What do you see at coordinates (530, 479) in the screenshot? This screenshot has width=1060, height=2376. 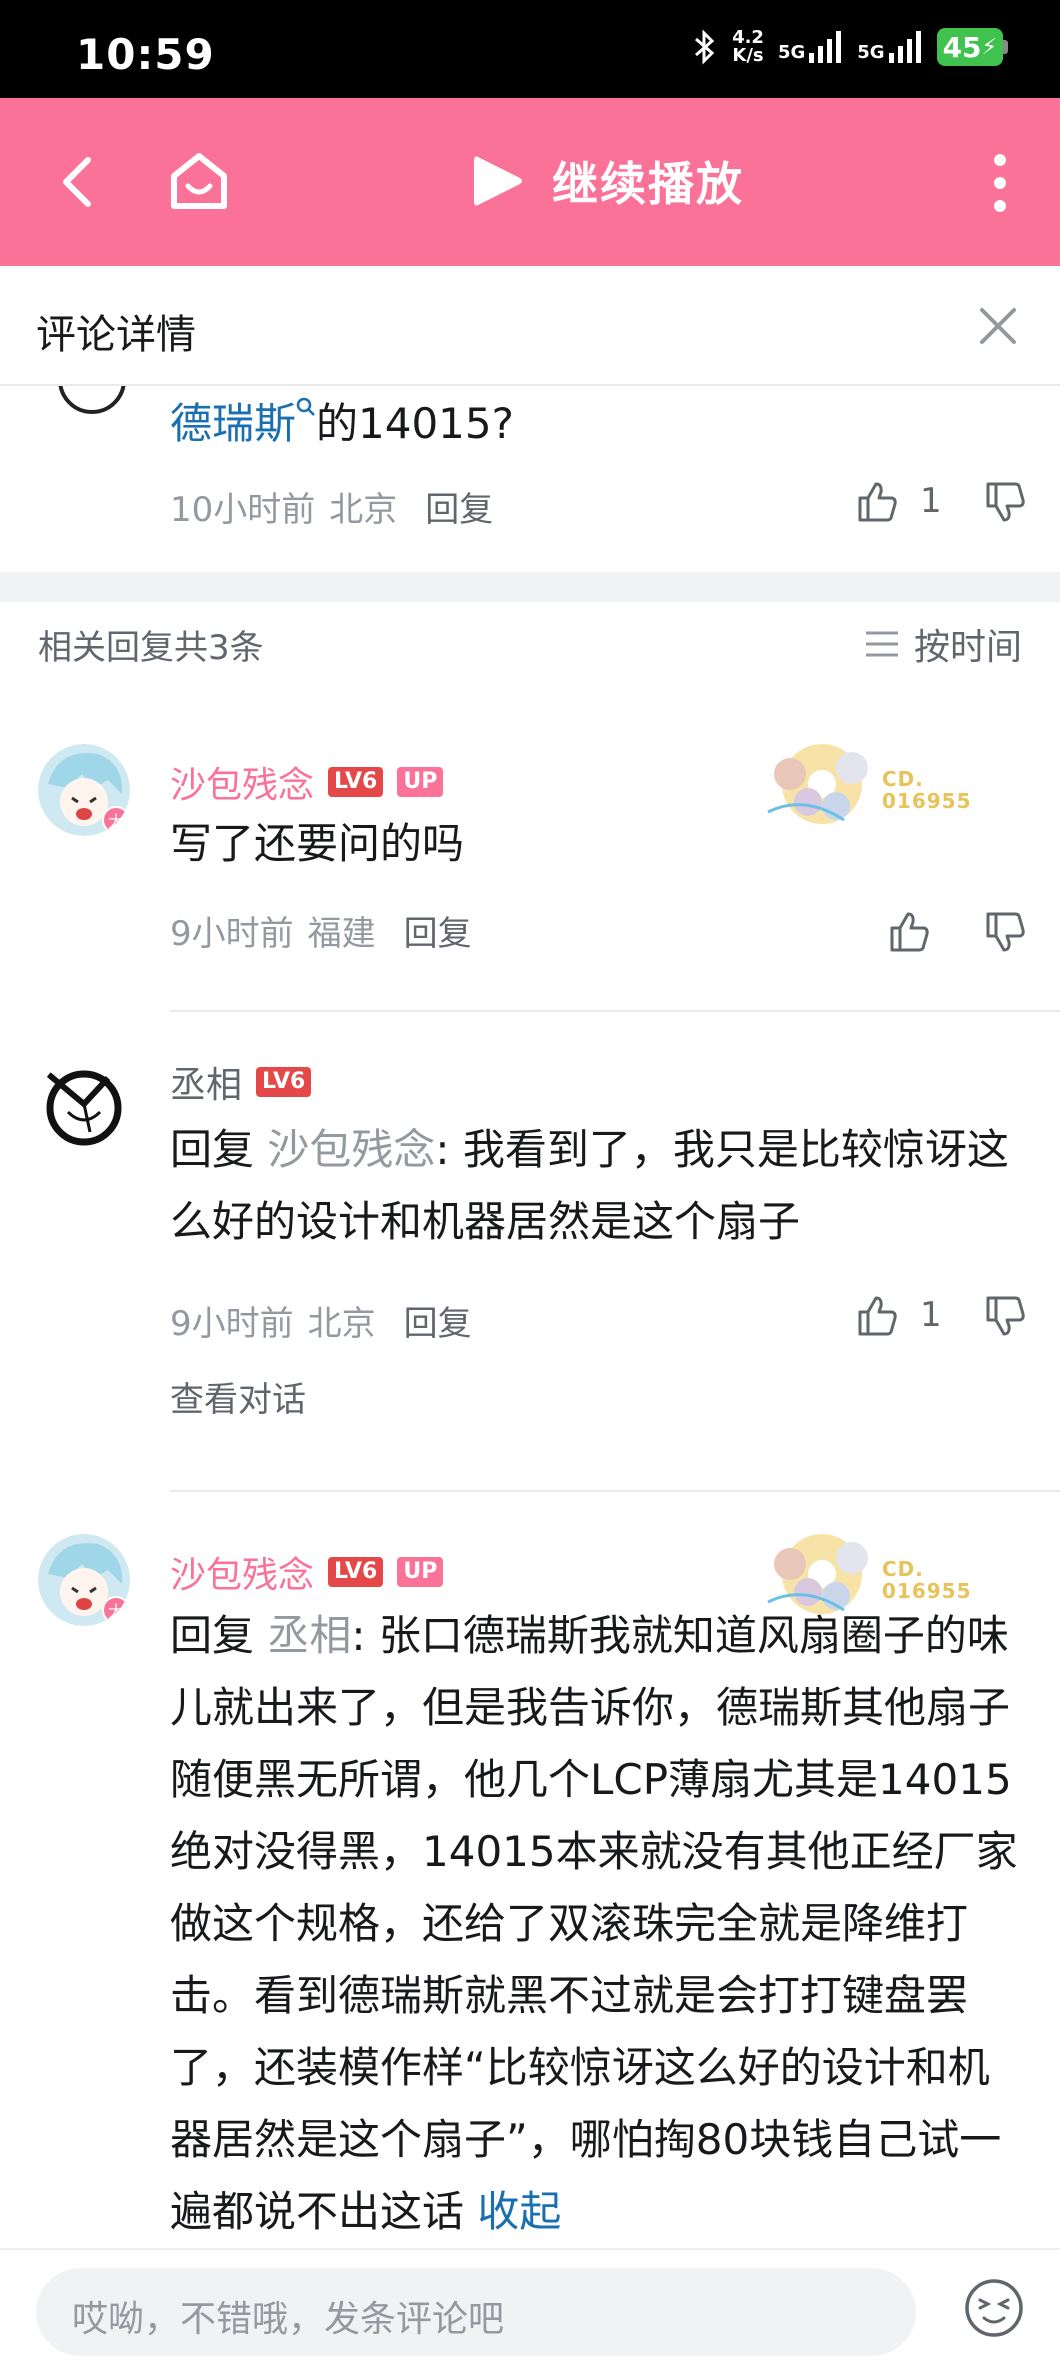 I see `root-comment-tail: 德瑞斯 的14015? 10小时前 北京 回复 1` at bounding box center [530, 479].